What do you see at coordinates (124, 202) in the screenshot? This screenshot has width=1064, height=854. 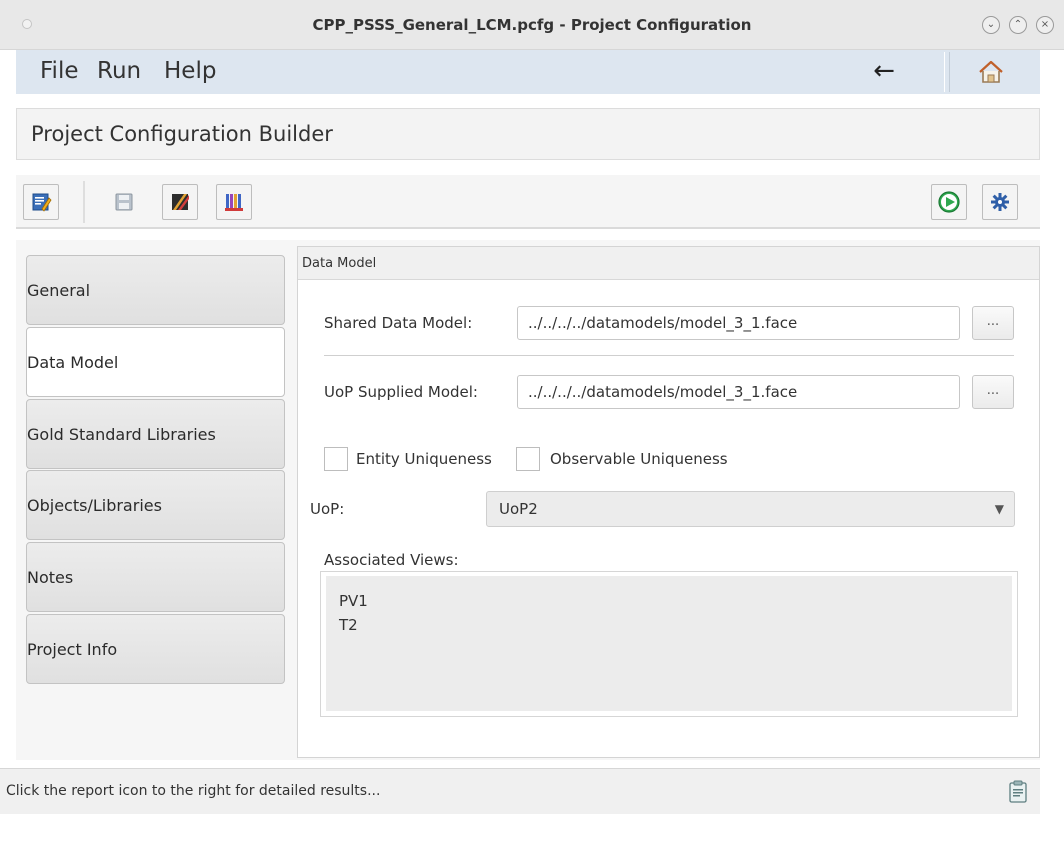 I see `save-icon` at bounding box center [124, 202].